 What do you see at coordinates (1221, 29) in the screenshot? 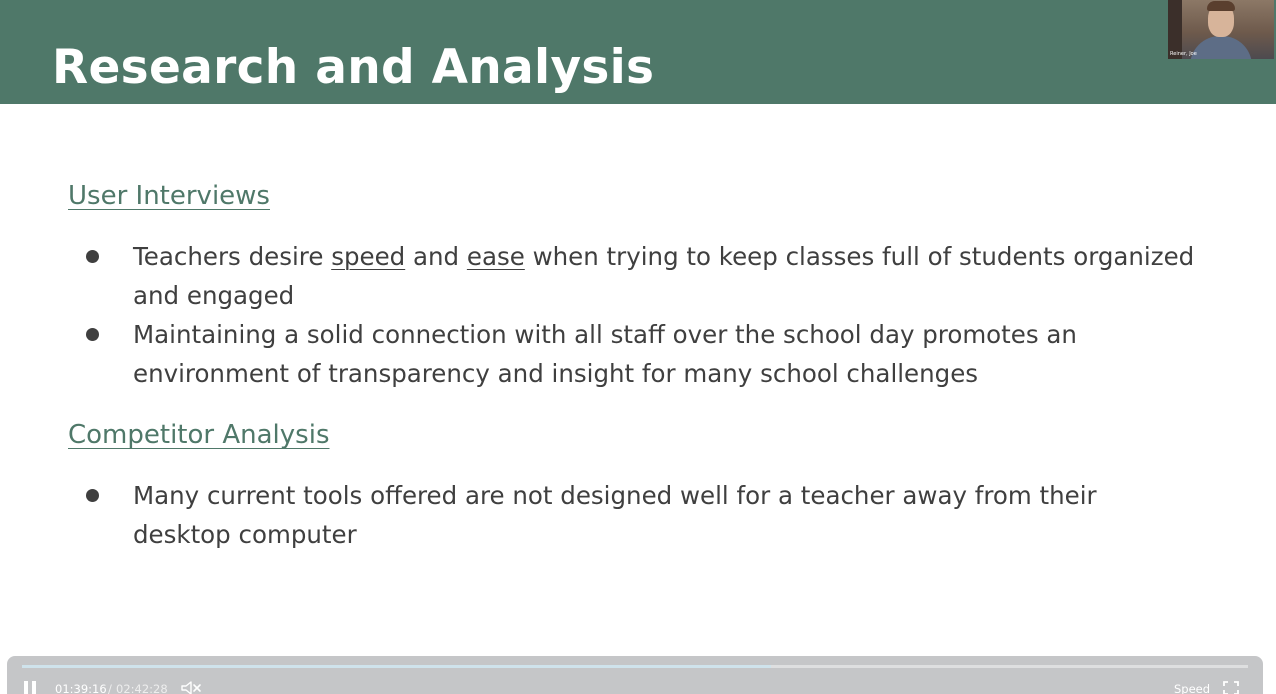
I see `participant-video-tile: Reiner, Joe` at bounding box center [1221, 29].